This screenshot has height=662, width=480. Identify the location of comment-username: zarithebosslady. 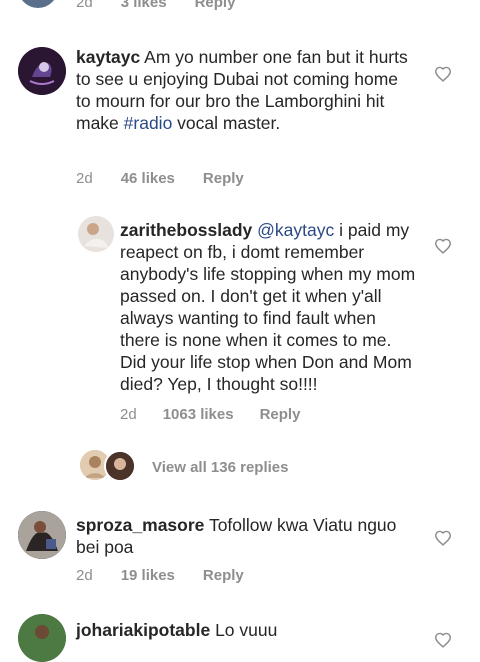
(186, 230).